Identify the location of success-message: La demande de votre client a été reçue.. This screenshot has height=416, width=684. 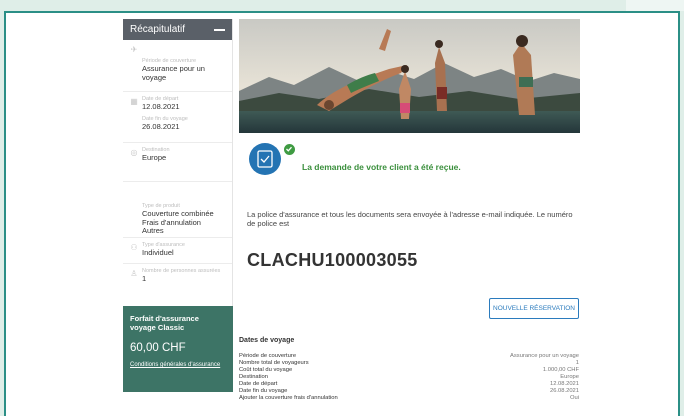
(381, 167).